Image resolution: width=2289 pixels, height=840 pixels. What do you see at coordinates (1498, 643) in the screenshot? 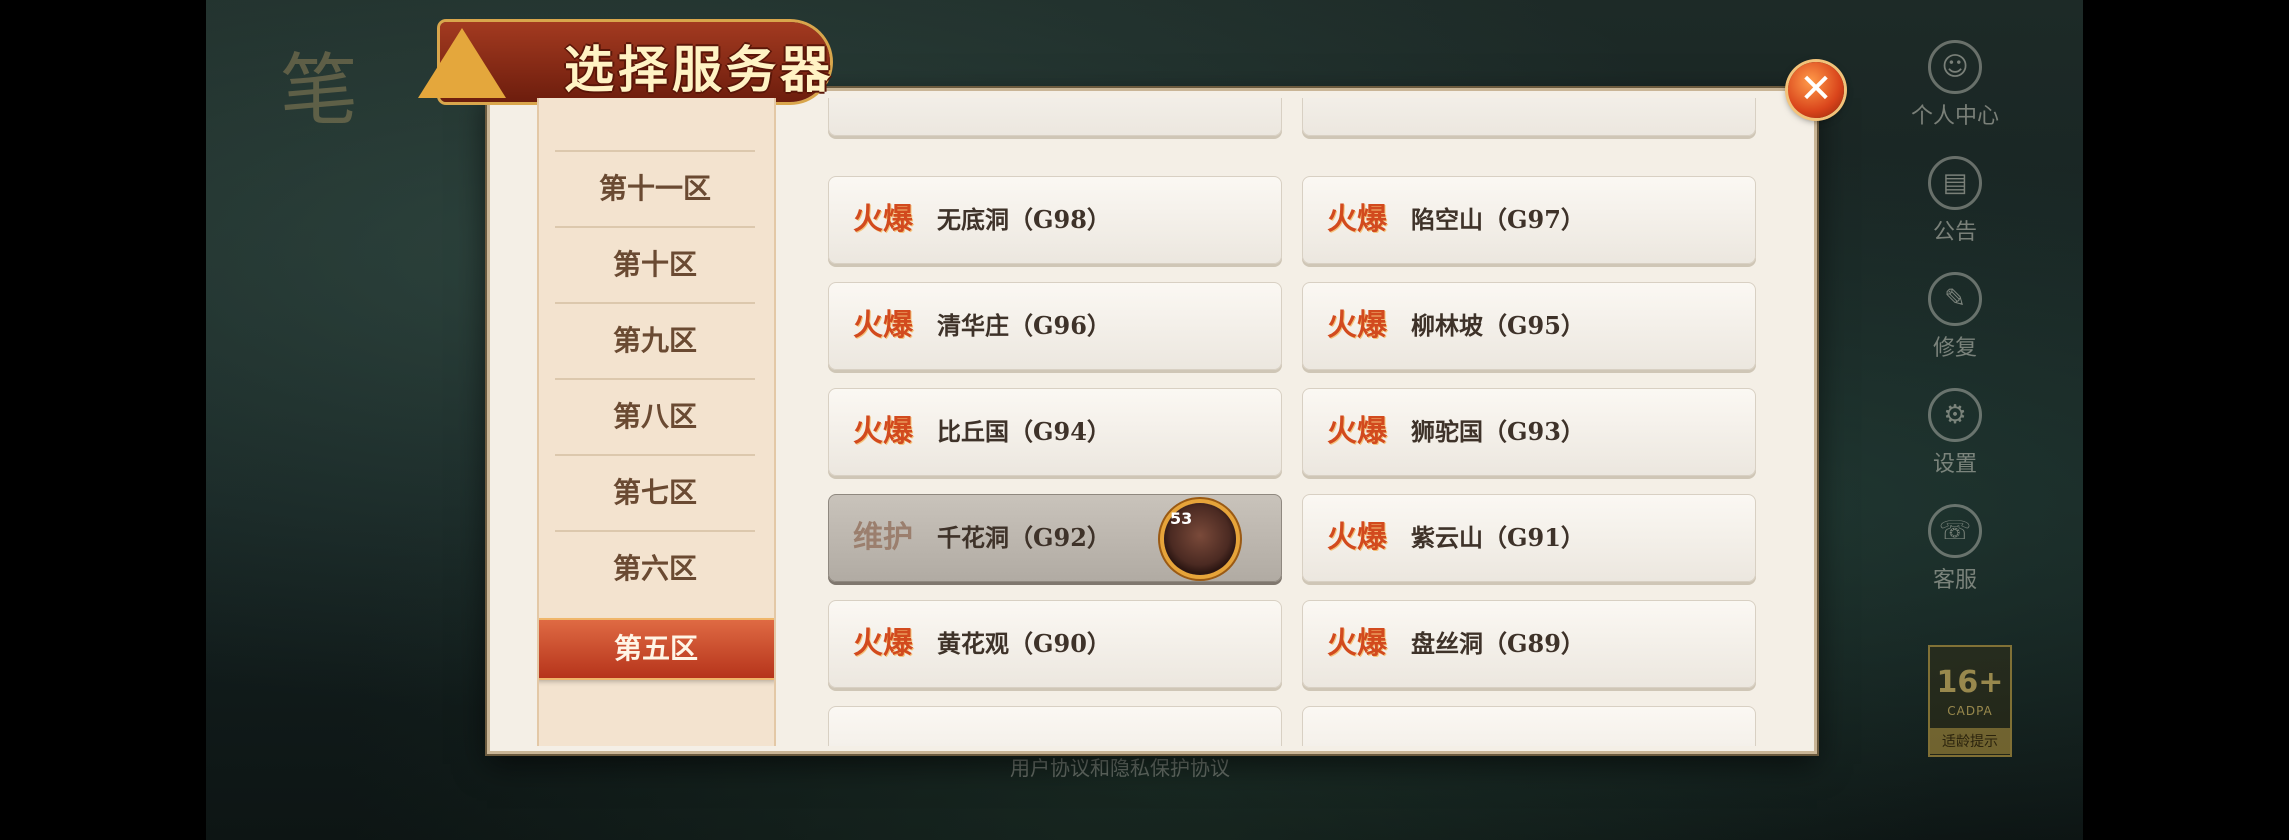
I see `server-name: 盘丝洞（G89）` at bounding box center [1498, 643].